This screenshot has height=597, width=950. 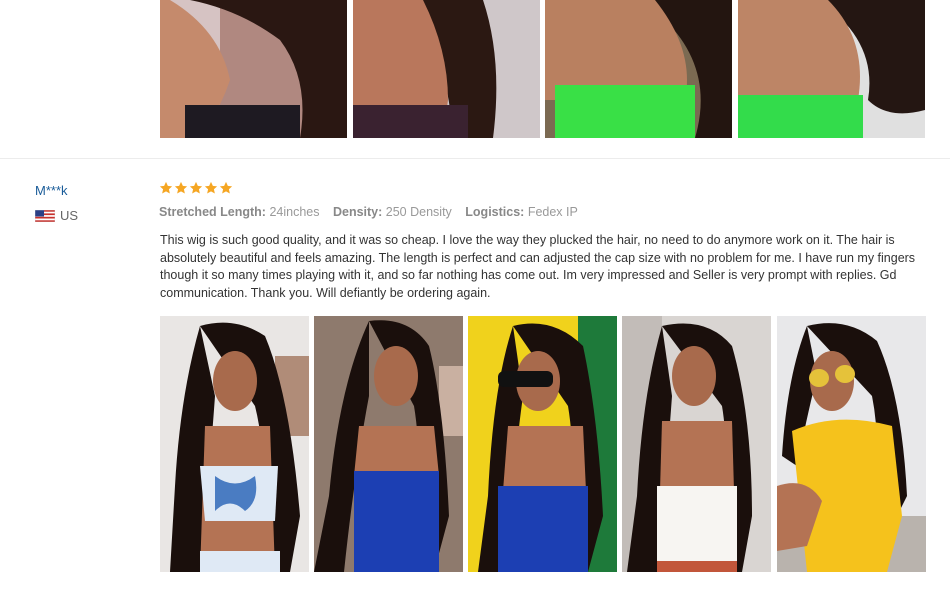 I want to click on reviewer-name: M***k, so click(x=51, y=190).